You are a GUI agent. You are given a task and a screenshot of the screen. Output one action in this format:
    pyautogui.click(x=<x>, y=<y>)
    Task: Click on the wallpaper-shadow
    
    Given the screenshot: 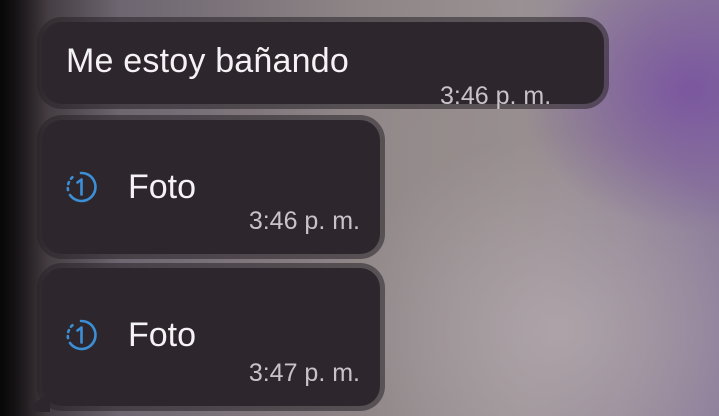 What is the action you would take?
    pyautogui.click(x=24, y=208)
    